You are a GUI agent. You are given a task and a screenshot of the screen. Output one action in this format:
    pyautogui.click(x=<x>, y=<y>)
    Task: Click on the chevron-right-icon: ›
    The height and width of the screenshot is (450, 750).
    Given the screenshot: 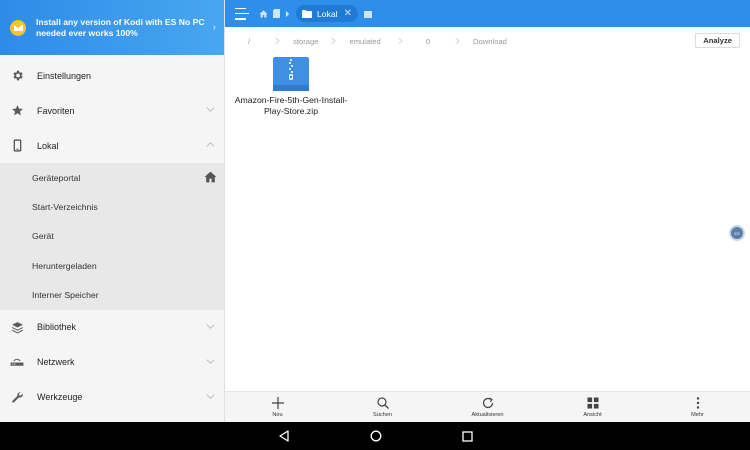 What is the action you would take?
    pyautogui.click(x=214, y=27)
    